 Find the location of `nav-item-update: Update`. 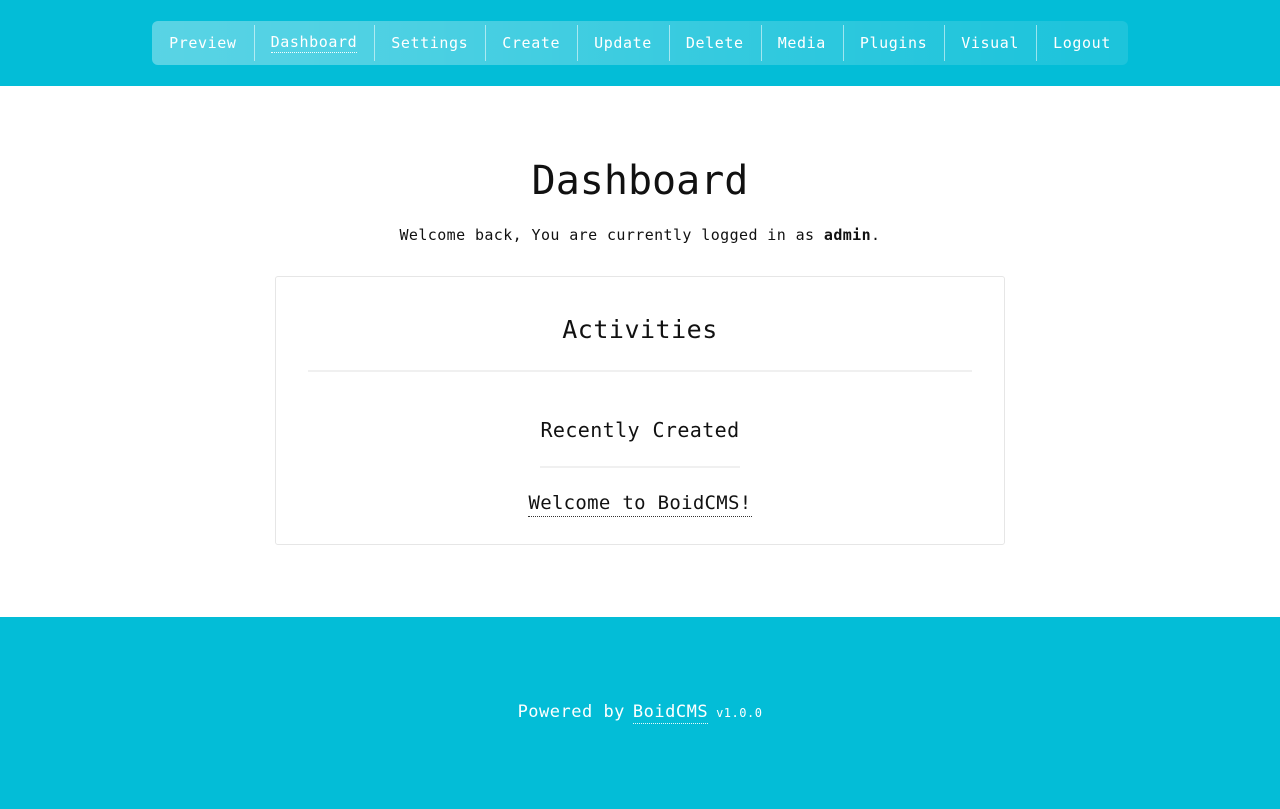

nav-item-update: Update is located at coordinates (623, 43).